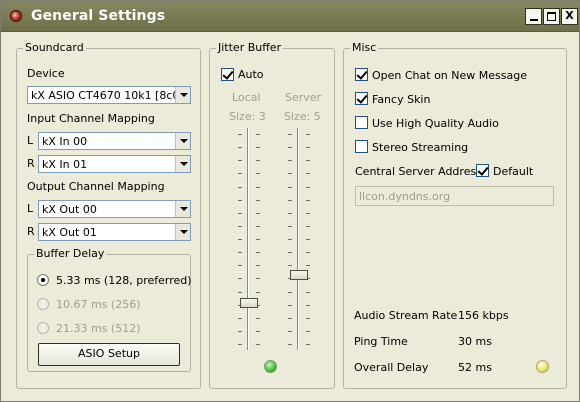 This screenshot has height=402, width=580. Describe the element at coordinates (475, 367) in the screenshot. I see `overall-delay-value: 52 ms` at that location.